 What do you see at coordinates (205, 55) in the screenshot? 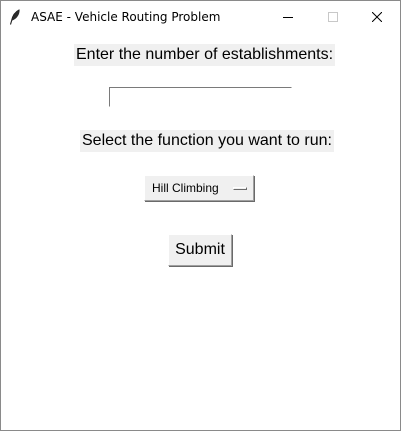
I see `establishments-label: Enter the number of establishments:` at bounding box center [205, 55].